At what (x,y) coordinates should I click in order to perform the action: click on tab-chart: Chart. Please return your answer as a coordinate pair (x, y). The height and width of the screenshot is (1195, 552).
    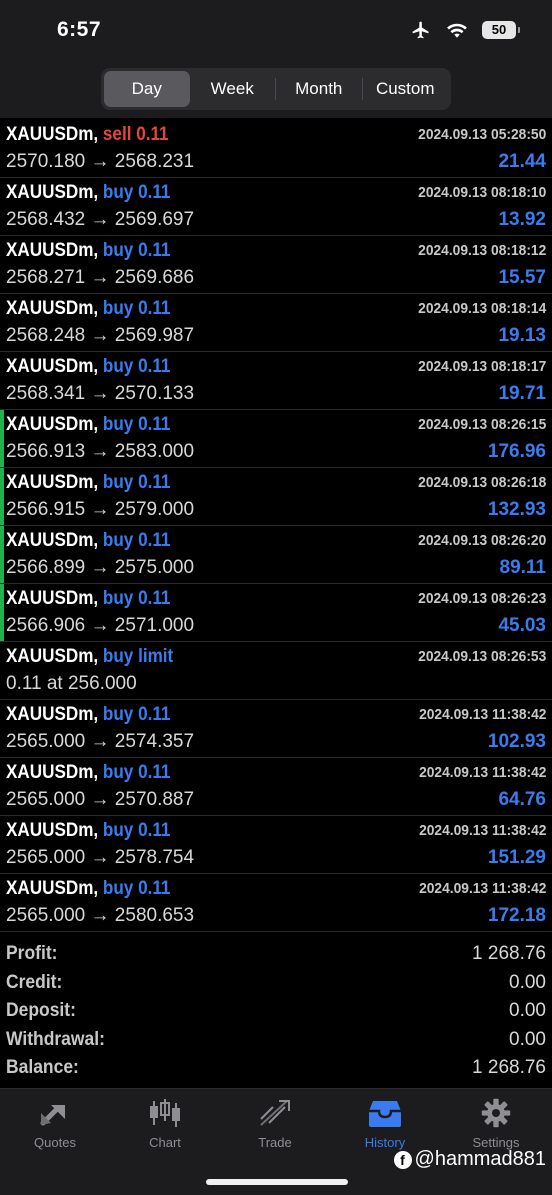
    Looking at the image, I should click on (165, 1123).